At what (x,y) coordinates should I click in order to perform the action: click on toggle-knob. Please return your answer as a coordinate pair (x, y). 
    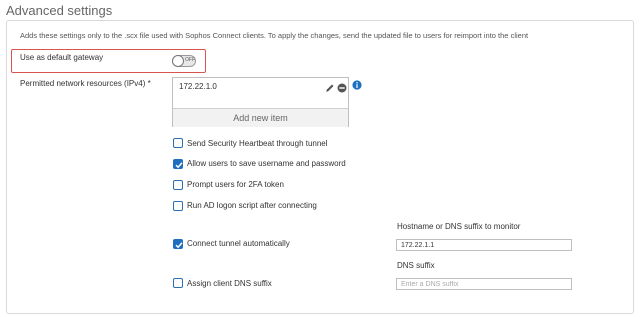
    Looking at the image, I should click on (178, 61).